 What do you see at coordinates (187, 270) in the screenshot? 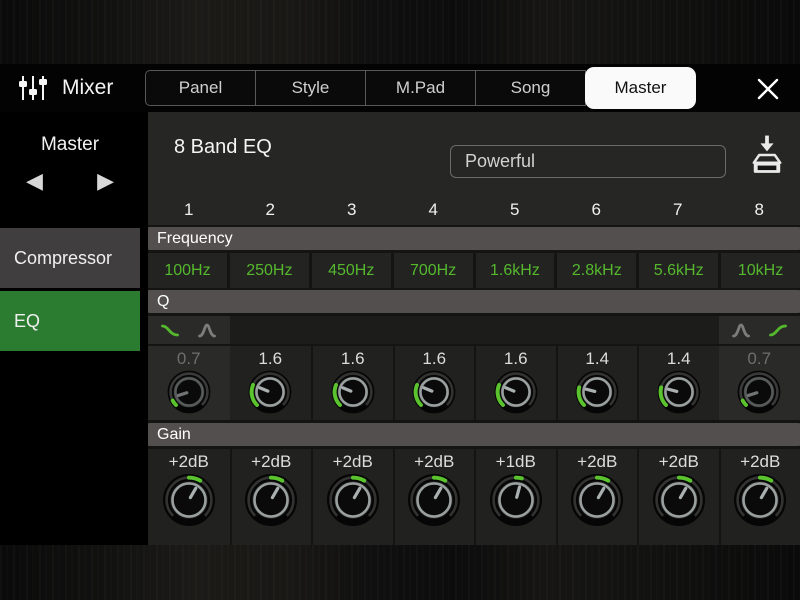
I see `frequency-value-button: 100Hz` at bounding box center [187, 270].